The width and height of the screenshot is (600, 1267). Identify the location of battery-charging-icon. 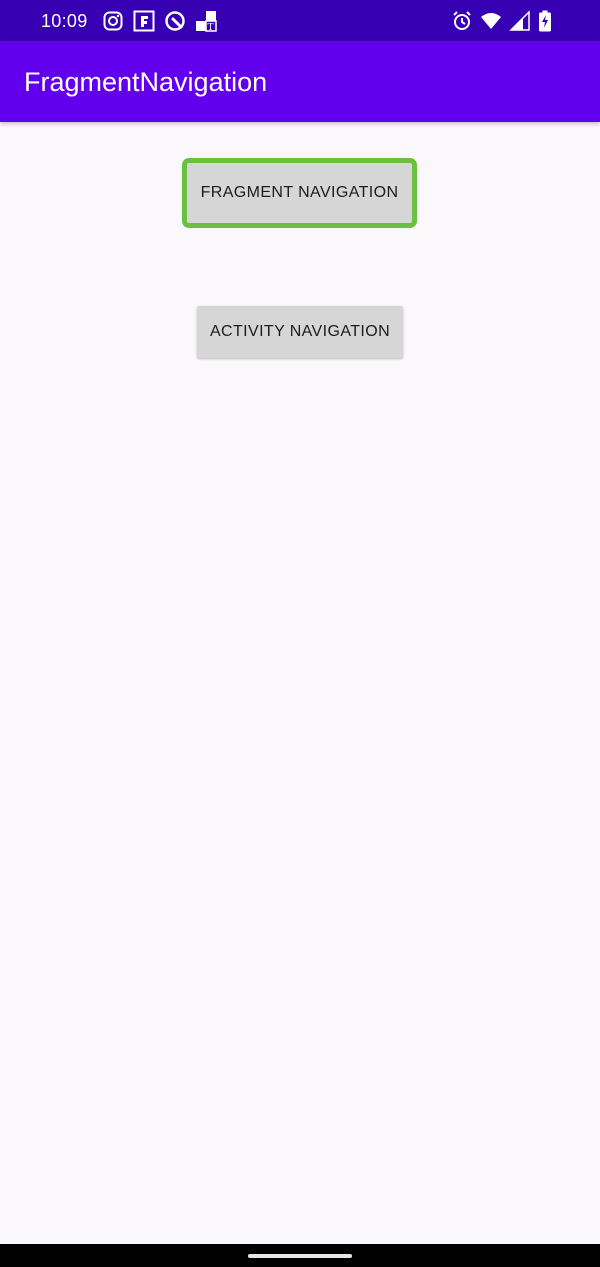
(549, 21).